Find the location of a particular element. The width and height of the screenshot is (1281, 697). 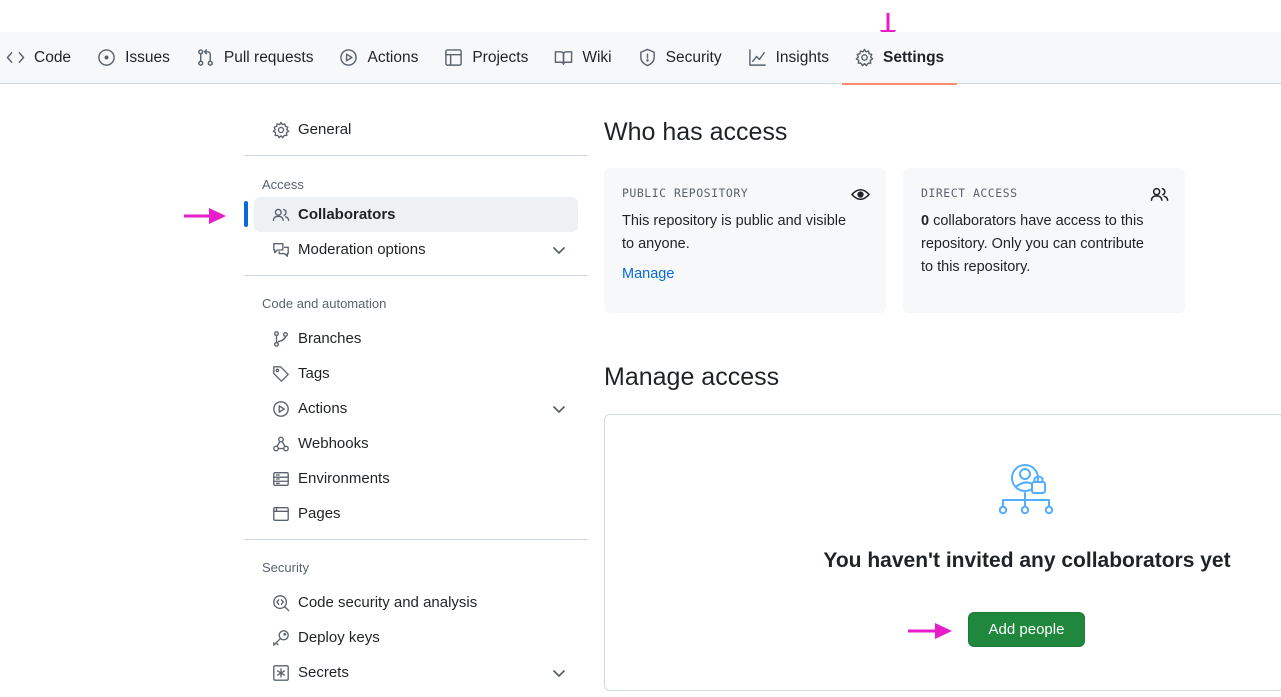

tab-insights-label: Insights is located at coordinates (802, 57).